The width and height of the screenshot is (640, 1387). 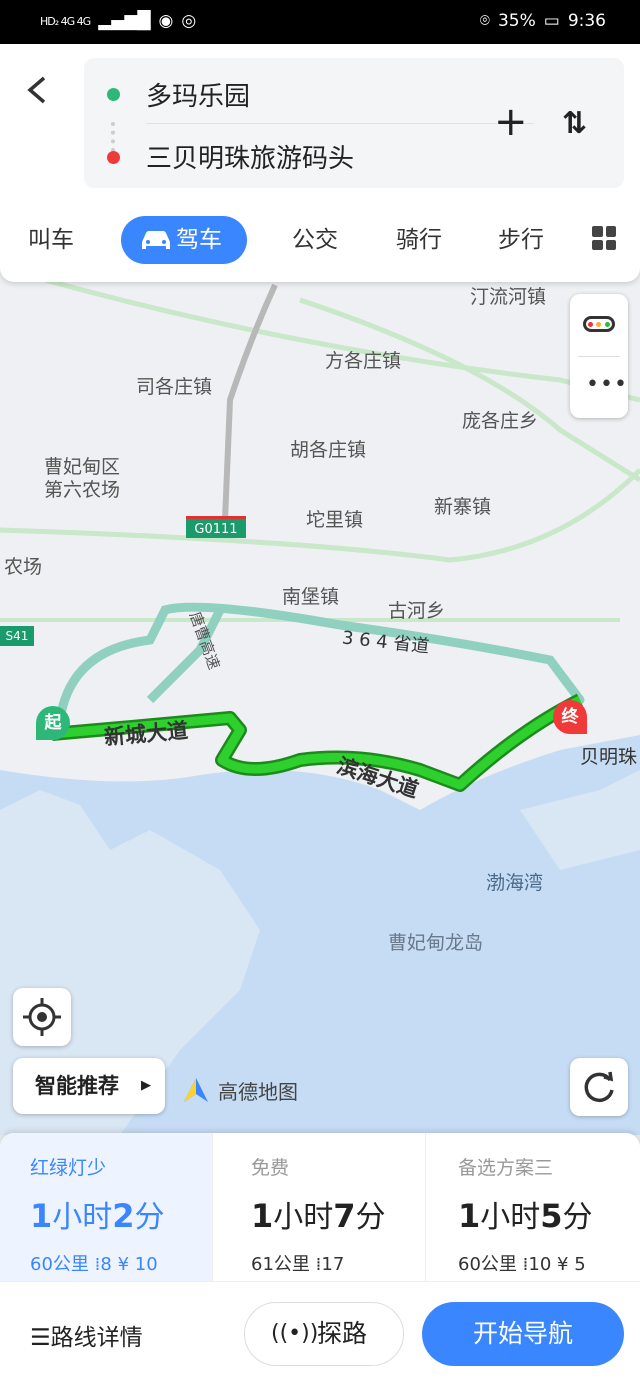 I want to click on destination-field: 三贝明珠旅游码头, so click(x=250, y=156).